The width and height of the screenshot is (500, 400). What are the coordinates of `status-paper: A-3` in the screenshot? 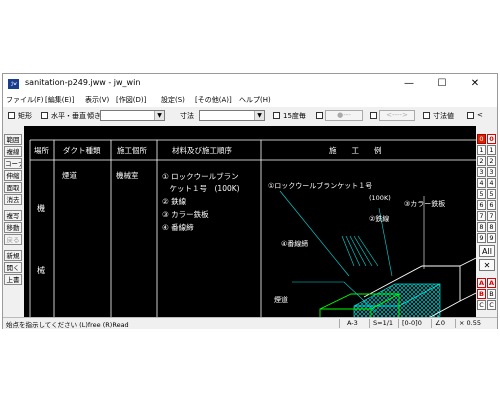 It's located at (352, 323).